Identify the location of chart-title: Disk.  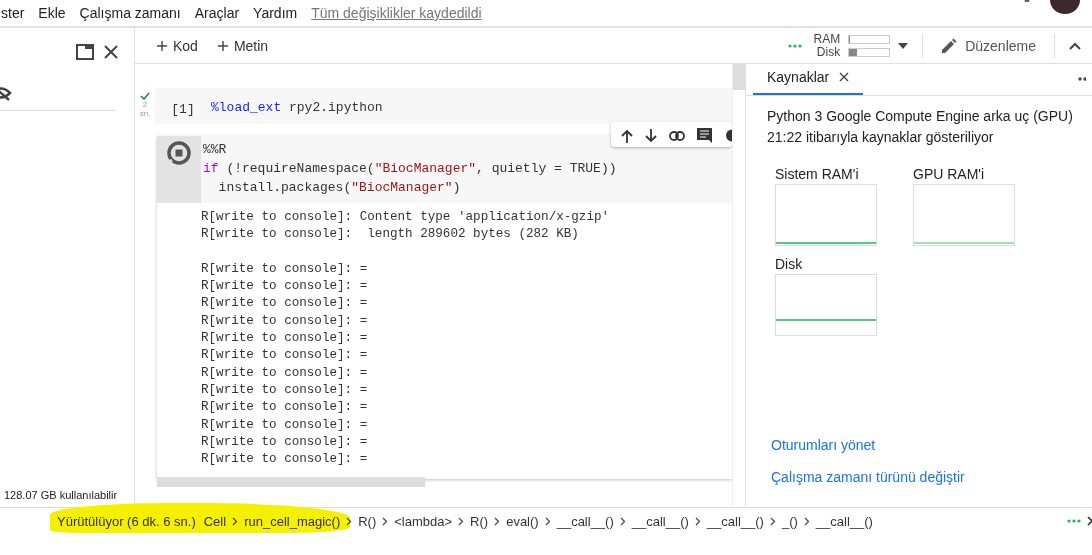
(789, 264).